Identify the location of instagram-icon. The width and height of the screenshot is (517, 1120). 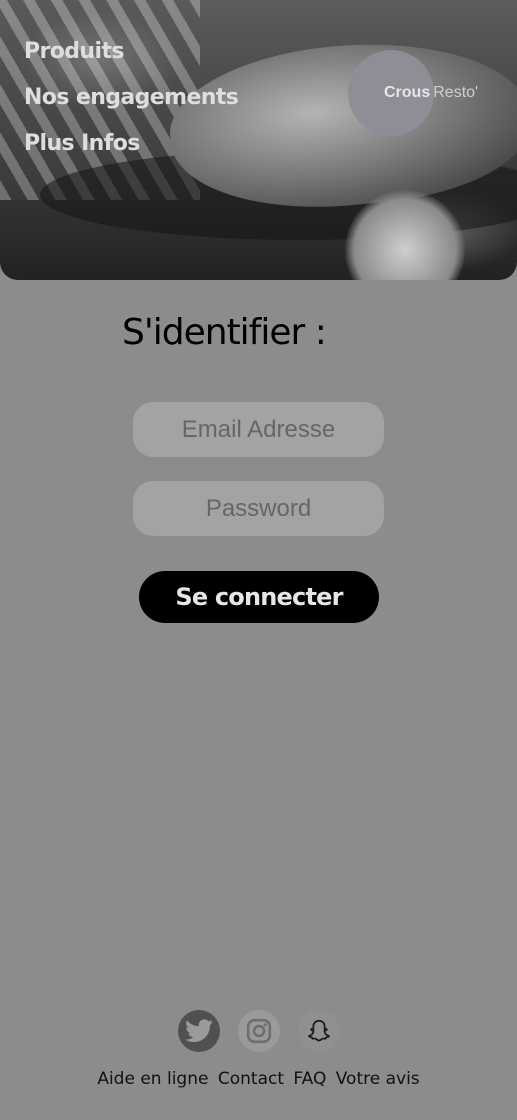
(258, 1031).